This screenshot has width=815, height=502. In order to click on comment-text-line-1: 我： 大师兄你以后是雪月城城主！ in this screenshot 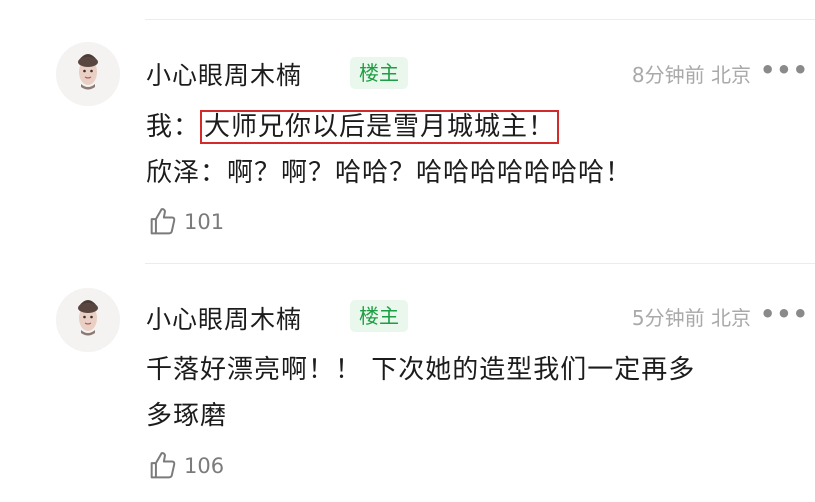, I will do `click(353, 125)`.